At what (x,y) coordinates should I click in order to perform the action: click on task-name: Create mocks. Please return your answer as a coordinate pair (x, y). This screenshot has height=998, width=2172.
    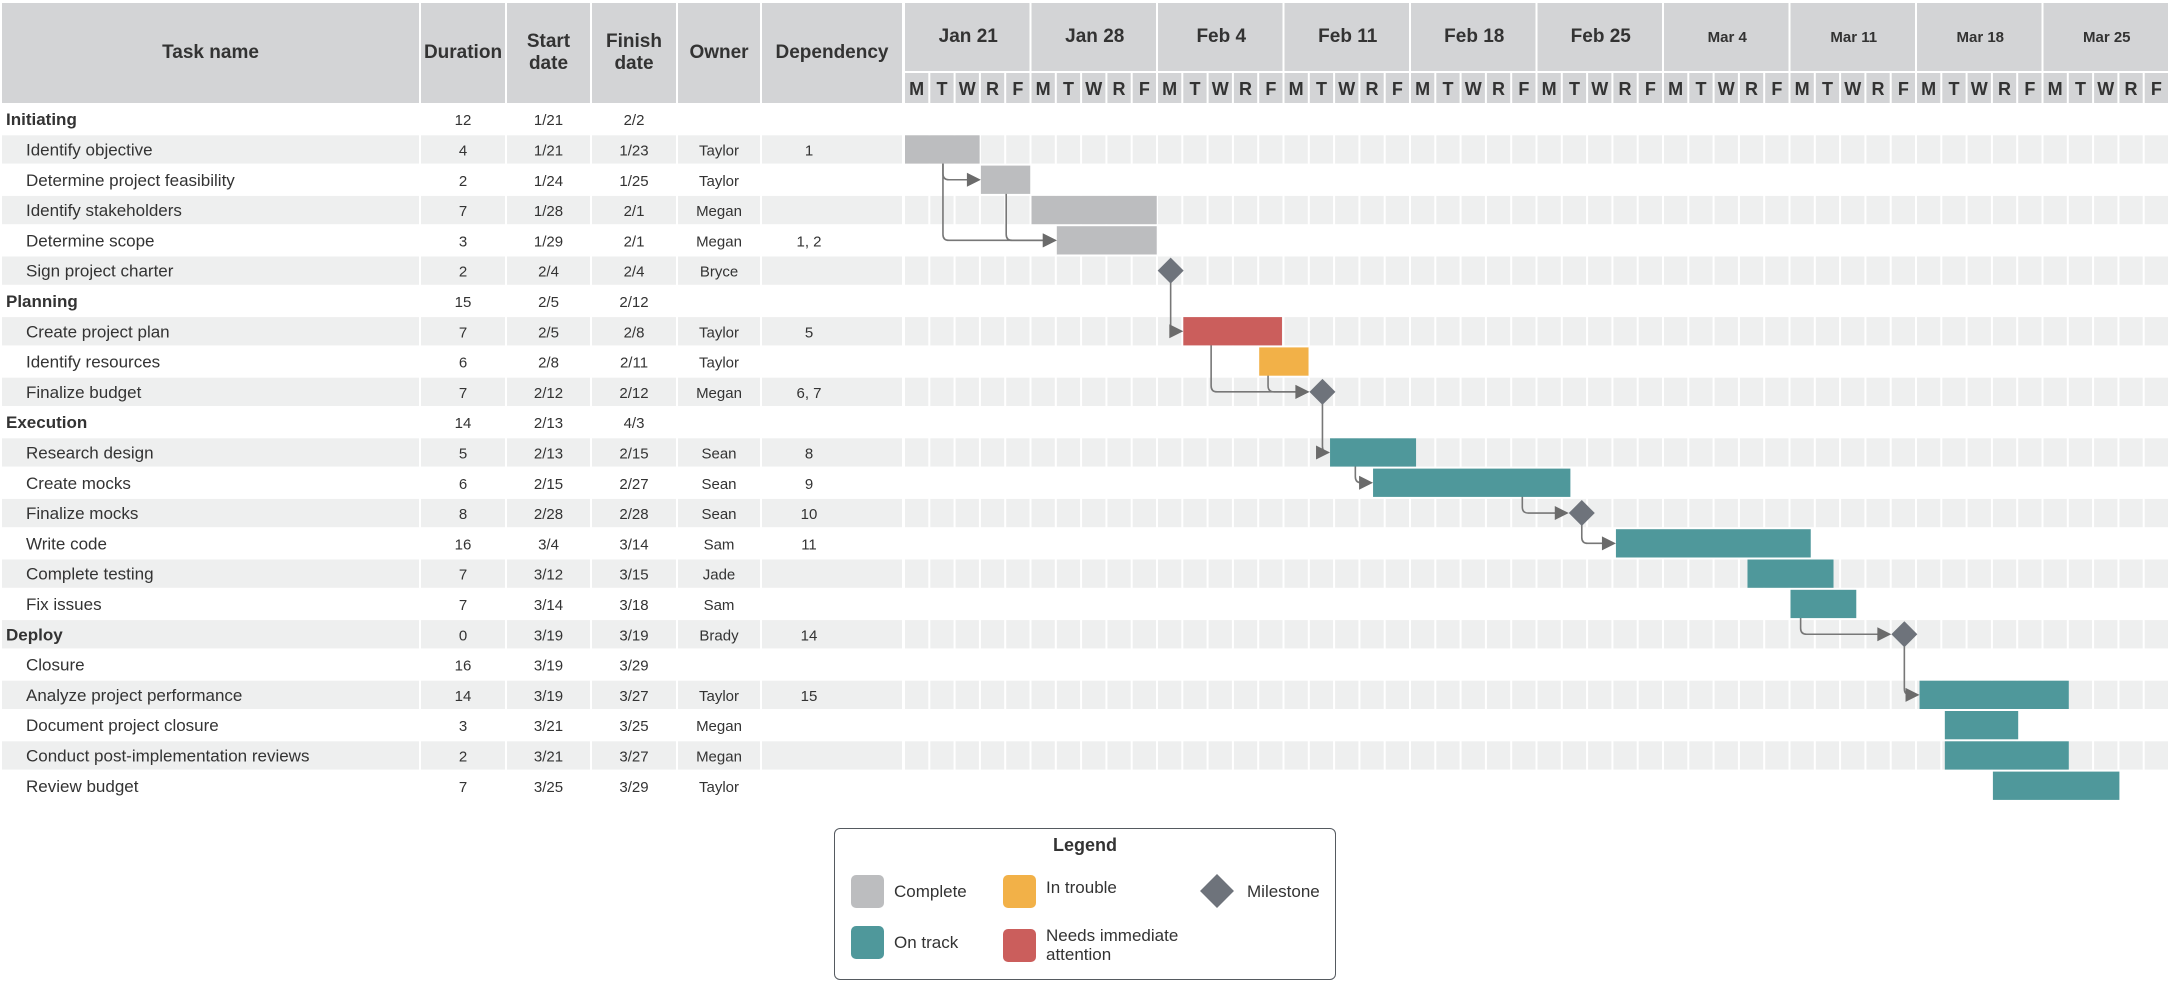
    Looking at the image, I should click on (78, 483).